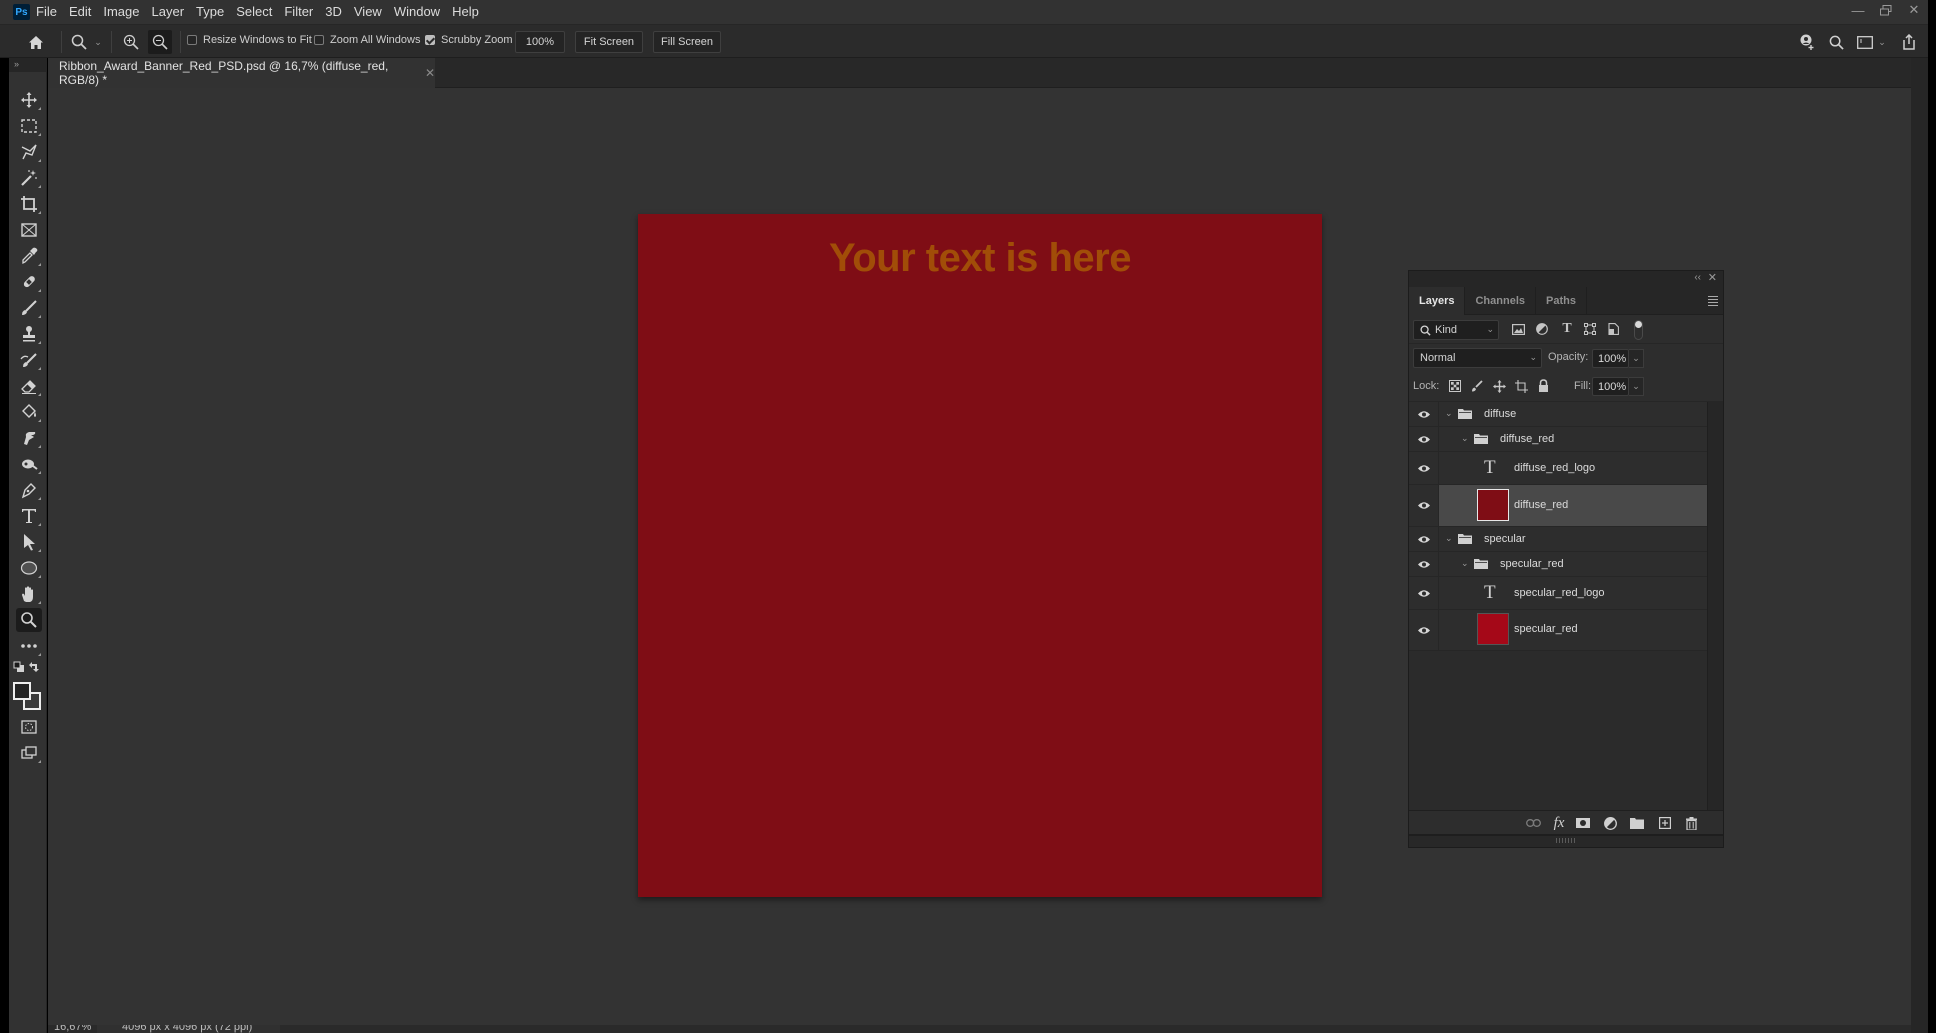  I want to click on layer-row-group: ⌄ specular, so click(1558, 539).